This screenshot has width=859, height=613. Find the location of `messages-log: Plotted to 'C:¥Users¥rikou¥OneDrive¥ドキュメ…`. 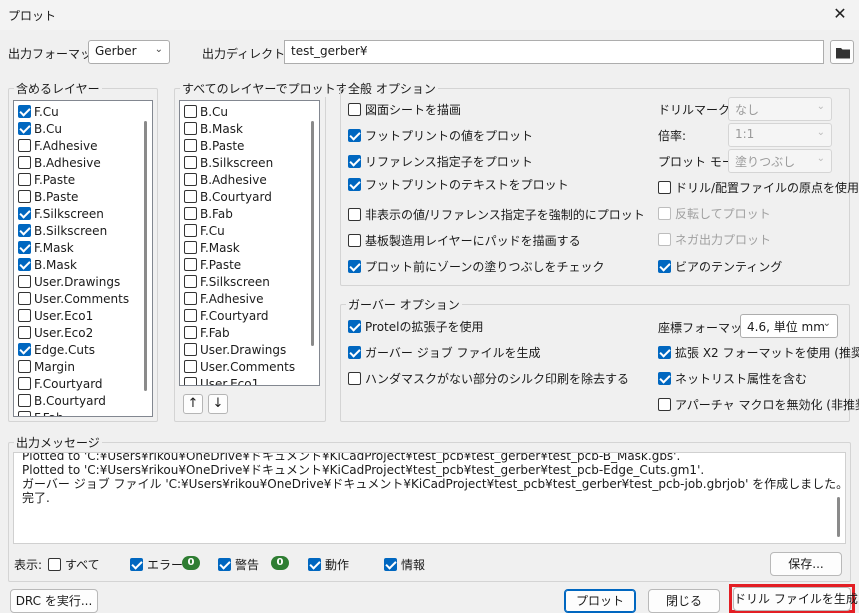

messages-log: Plotted to 'C:¥Users¥rikou¥OneDrive¥ドキュメ… is located at coordinates (429, 498).